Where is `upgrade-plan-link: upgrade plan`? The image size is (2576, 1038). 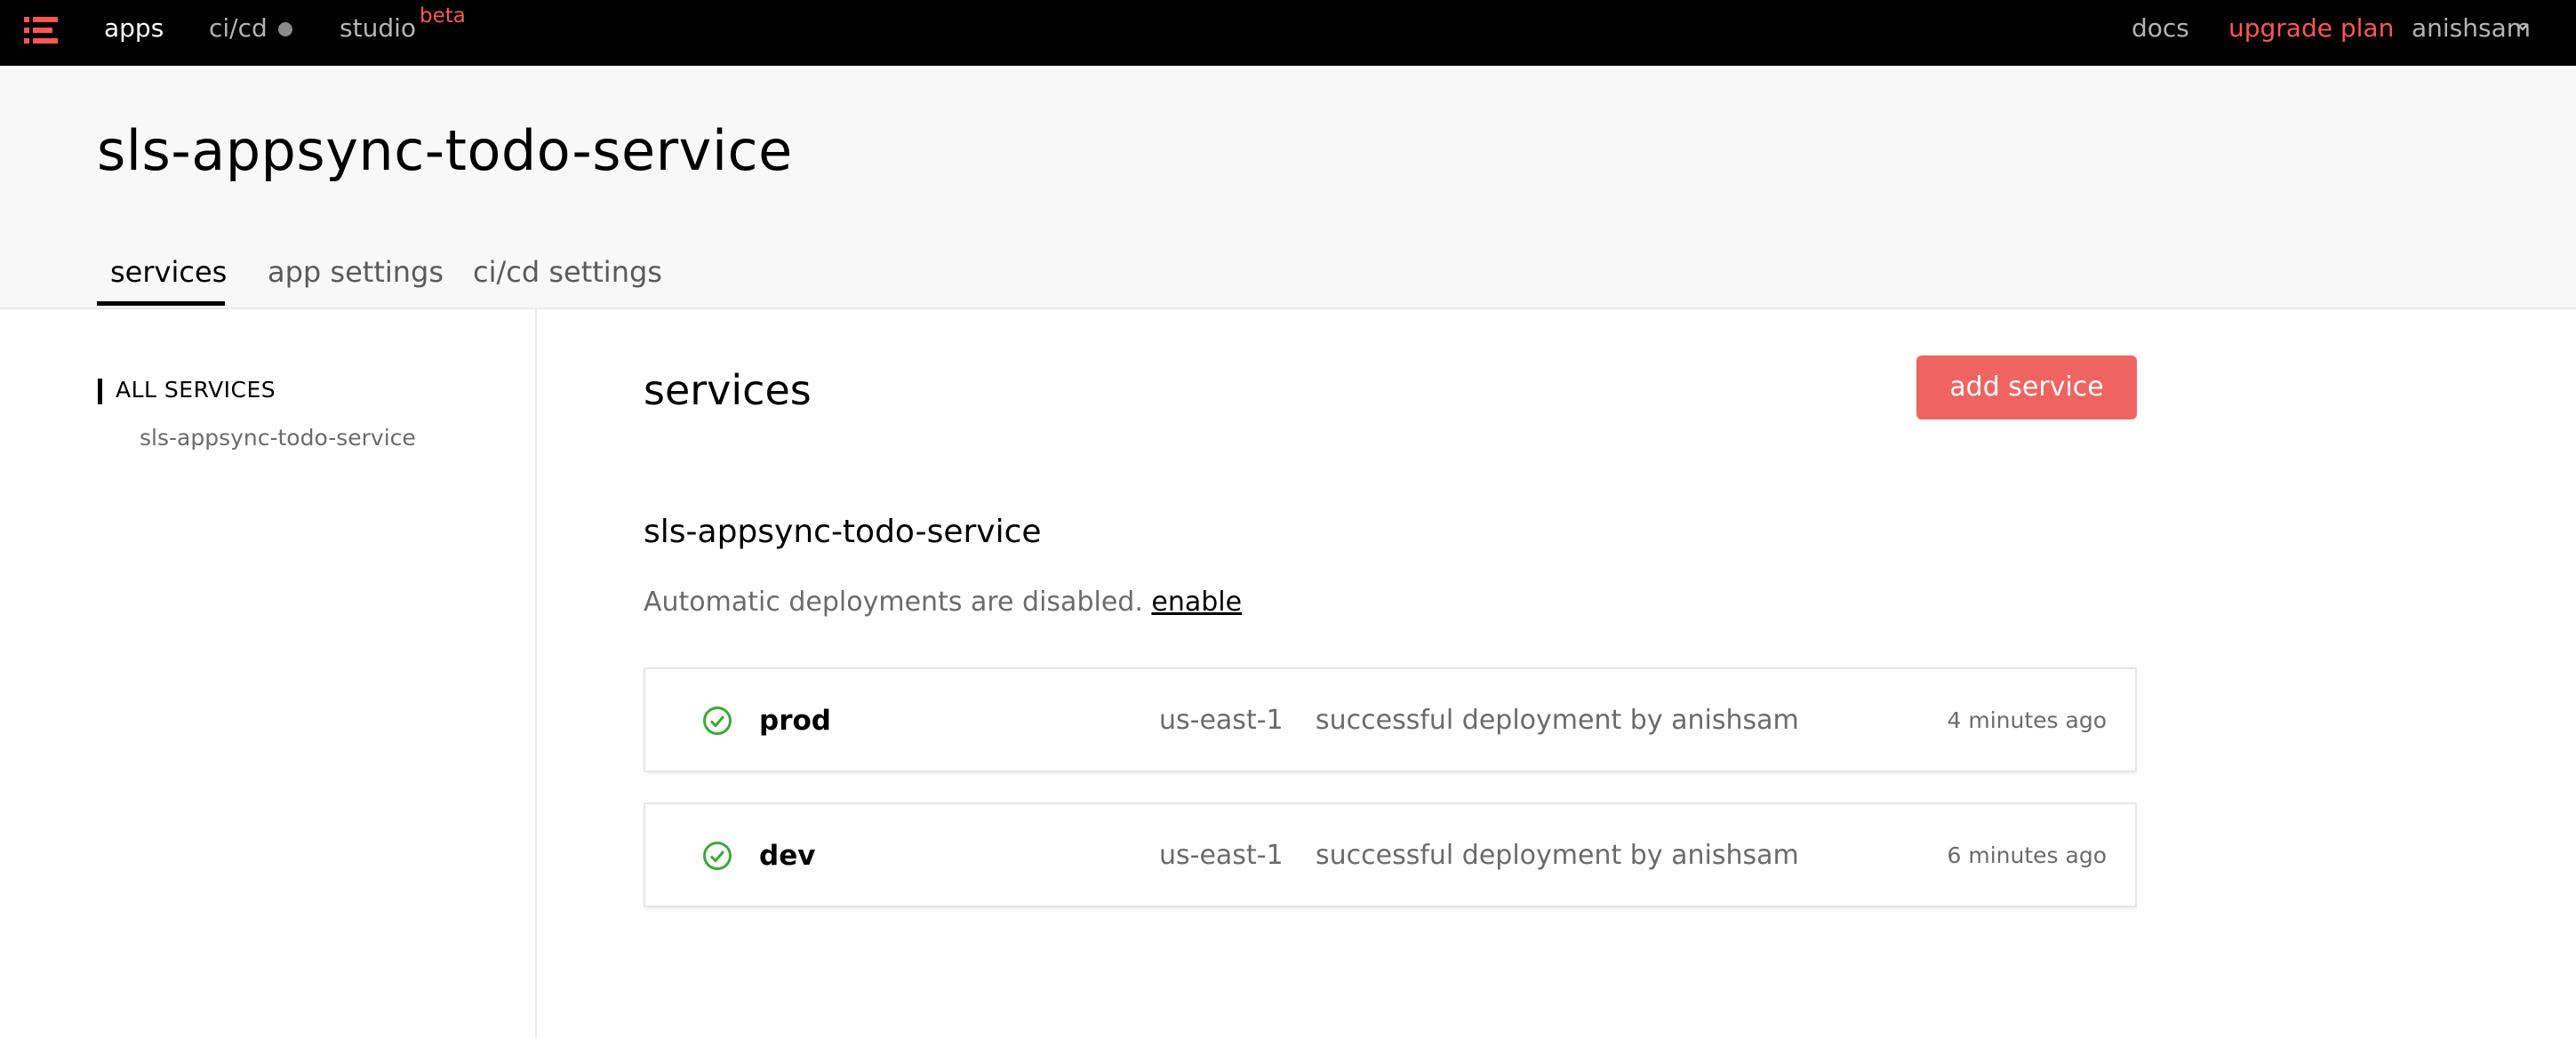
upgrade-plan-link: upgrade plan is located at coordinates (2311, 28).